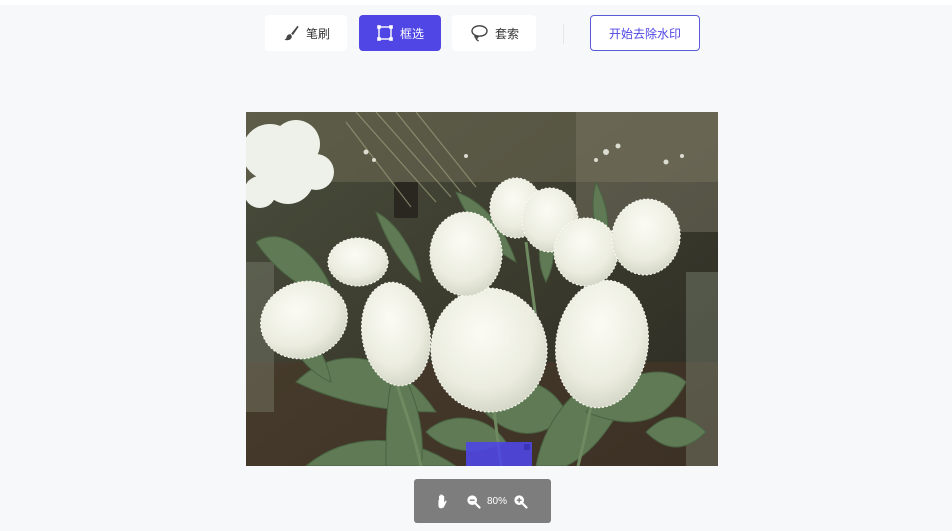 The height and width of the screenshot is (531, 952). Describe the element at coordinates (520, 501) in the screenshot. I see `zoom-in-icon` at that location.